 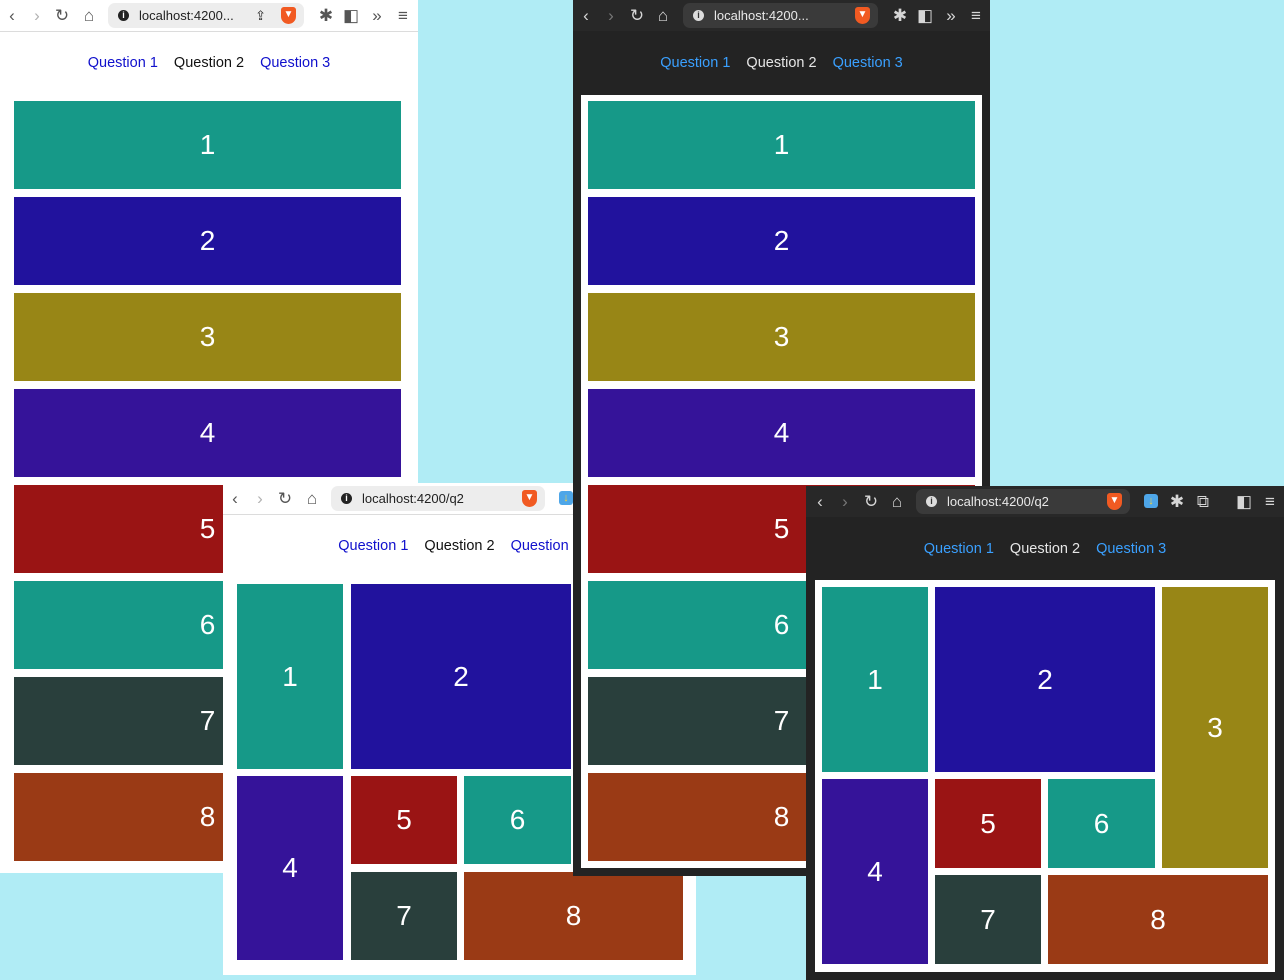 I want to click on browser-toolbar: ‹ › ↻ ⌂ ilocalhost:4200/q2 ⇪ ▼ ↓ ✱ ⧉ ◧ ≡, so click(x=1045, y=501).